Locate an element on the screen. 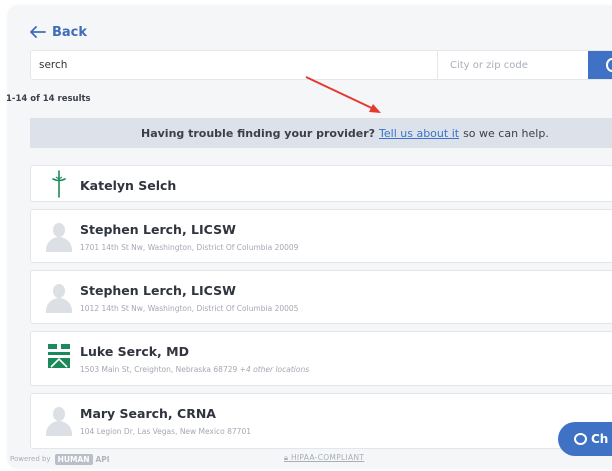 The image size is (612, 471). chat-bubble-icon is located at coordinates (580, 439).